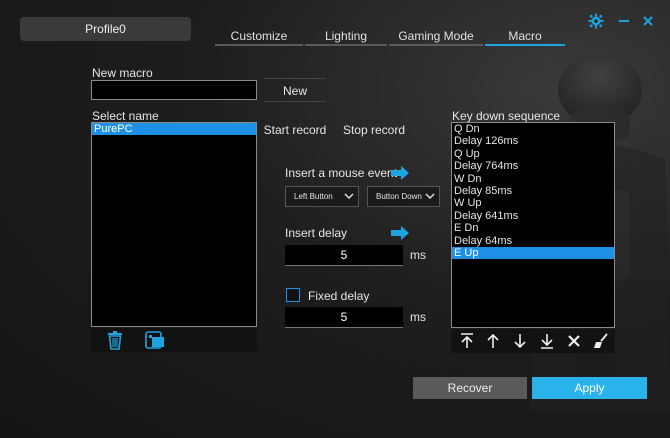 The image size is (670, 438). I want to click on mouse-event-label: Insert a mouse event, so click(341, 173).